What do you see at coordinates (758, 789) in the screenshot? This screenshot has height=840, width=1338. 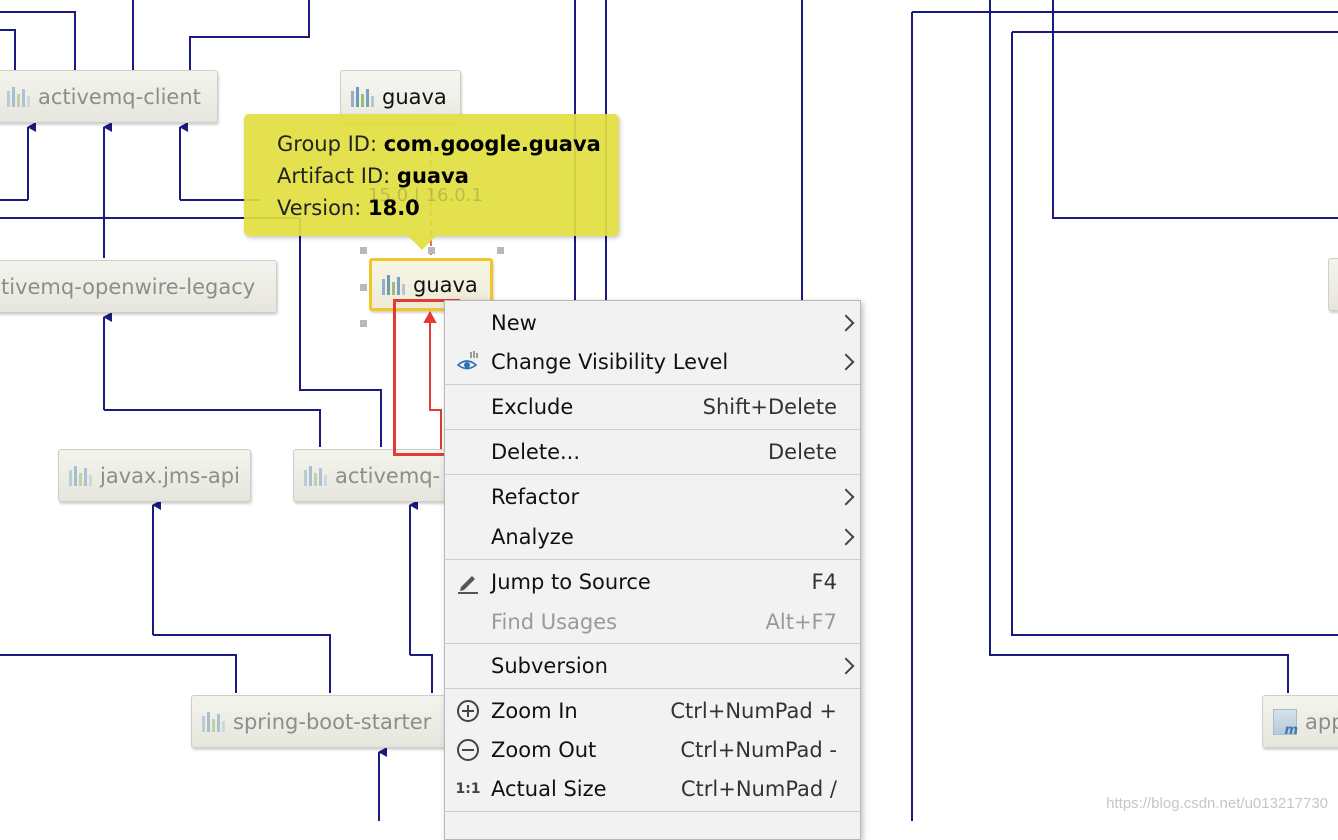 I see `menu-item-shortcut: Ctrl+NumPad /` at bounding box center [758, 789].